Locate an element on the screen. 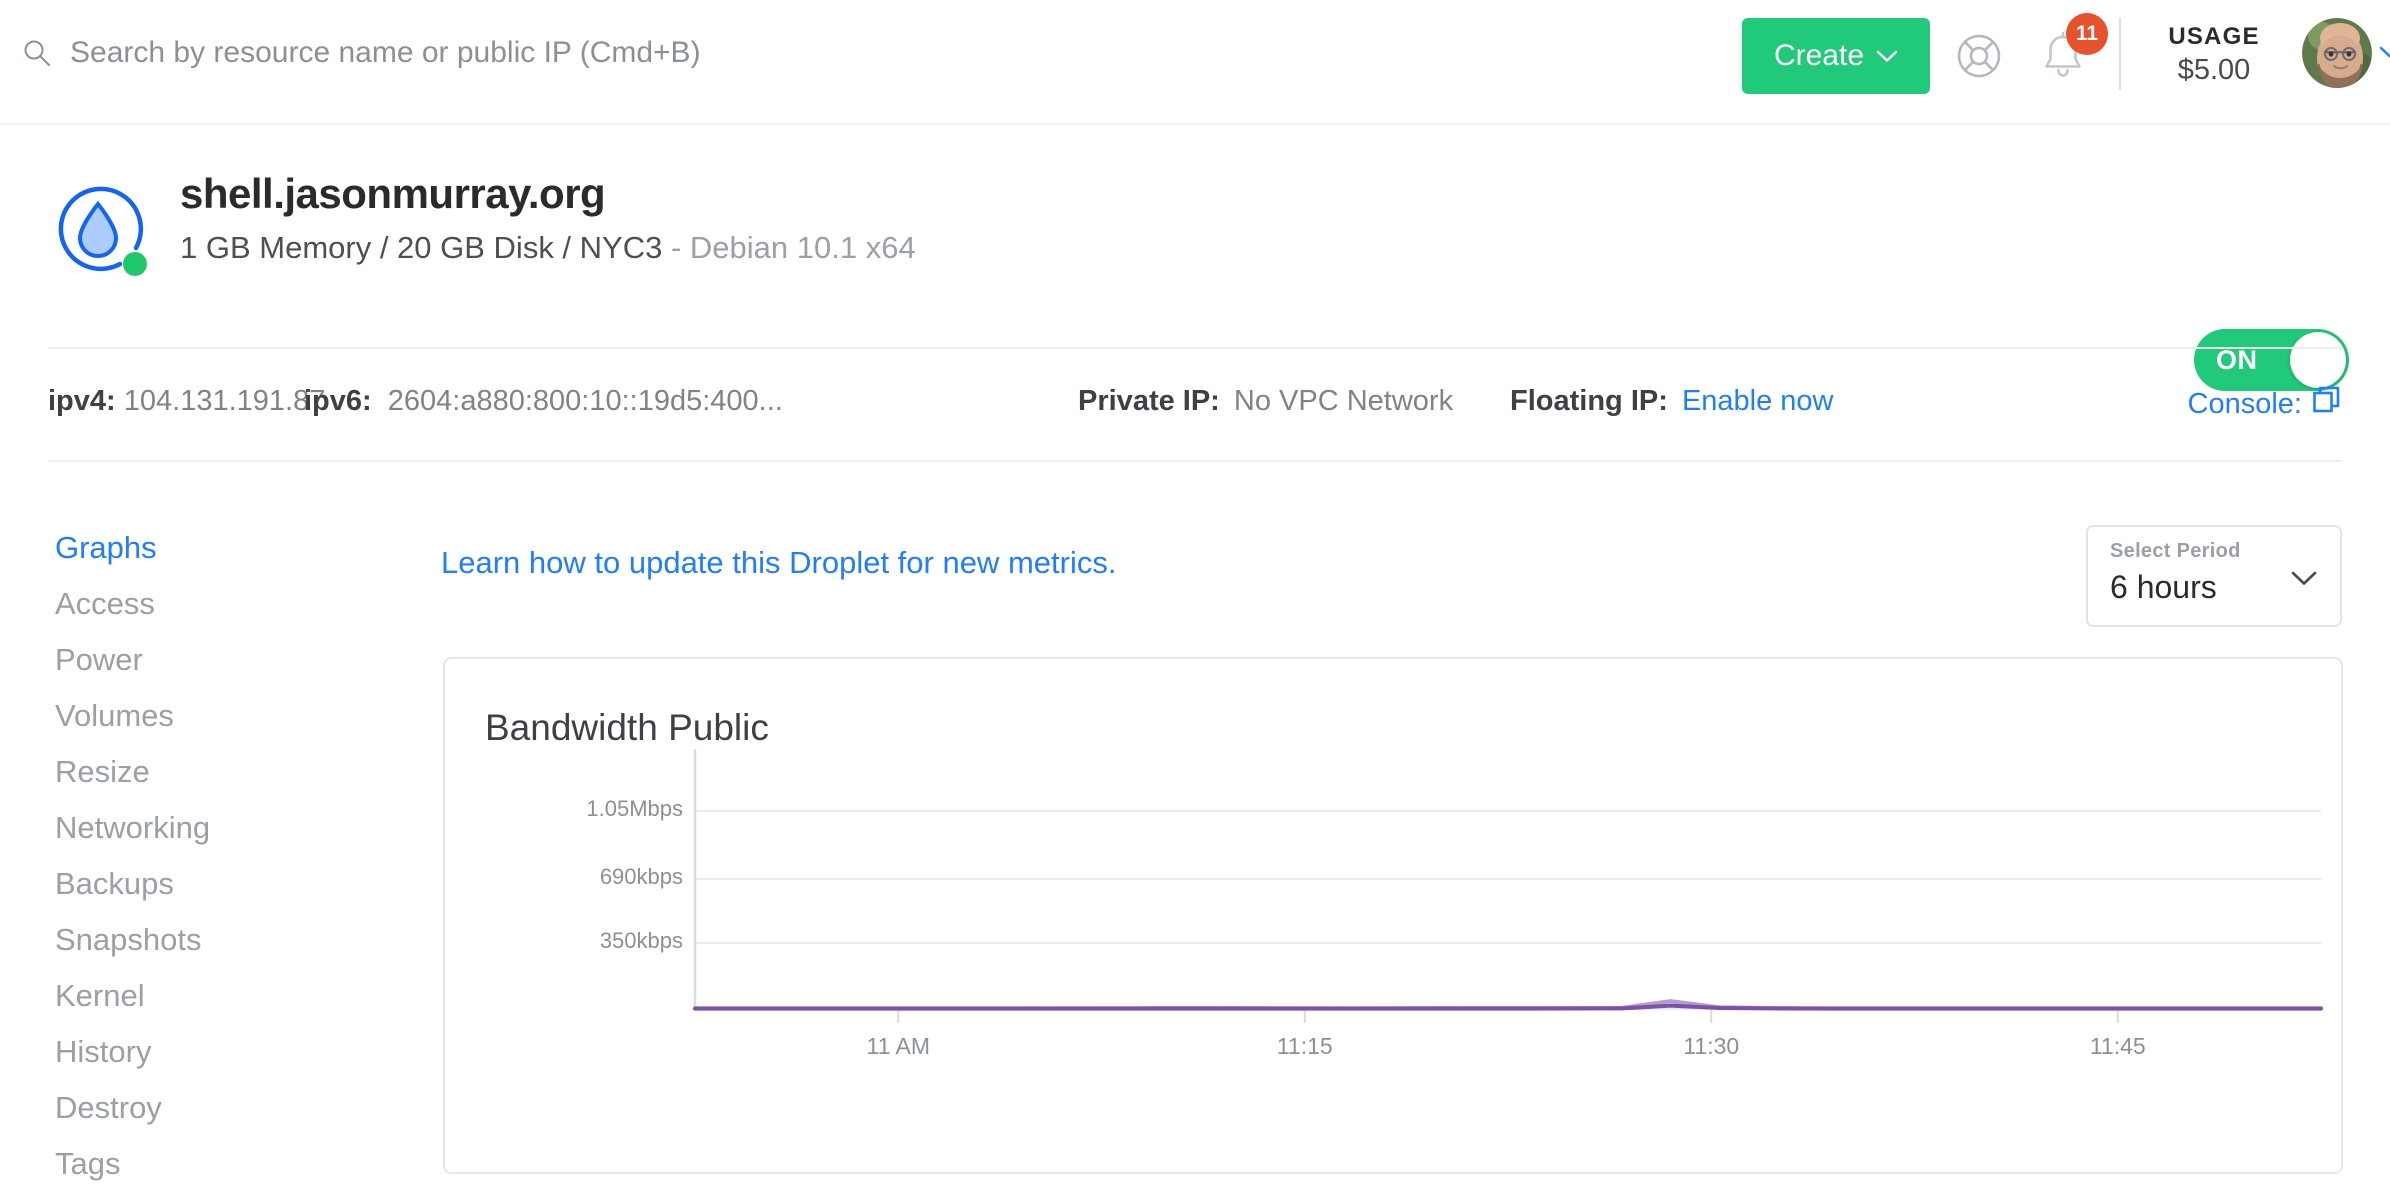  bell-icon is located at coordinates (2063, 58).